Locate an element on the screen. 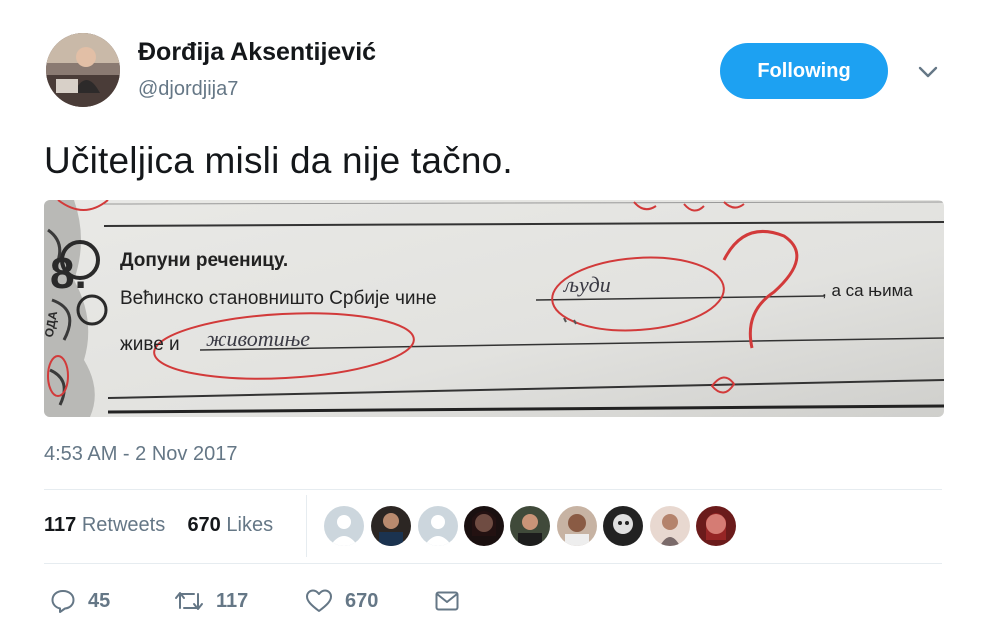  likes-stat: 670 Likes is located at coordinates (230, 525).